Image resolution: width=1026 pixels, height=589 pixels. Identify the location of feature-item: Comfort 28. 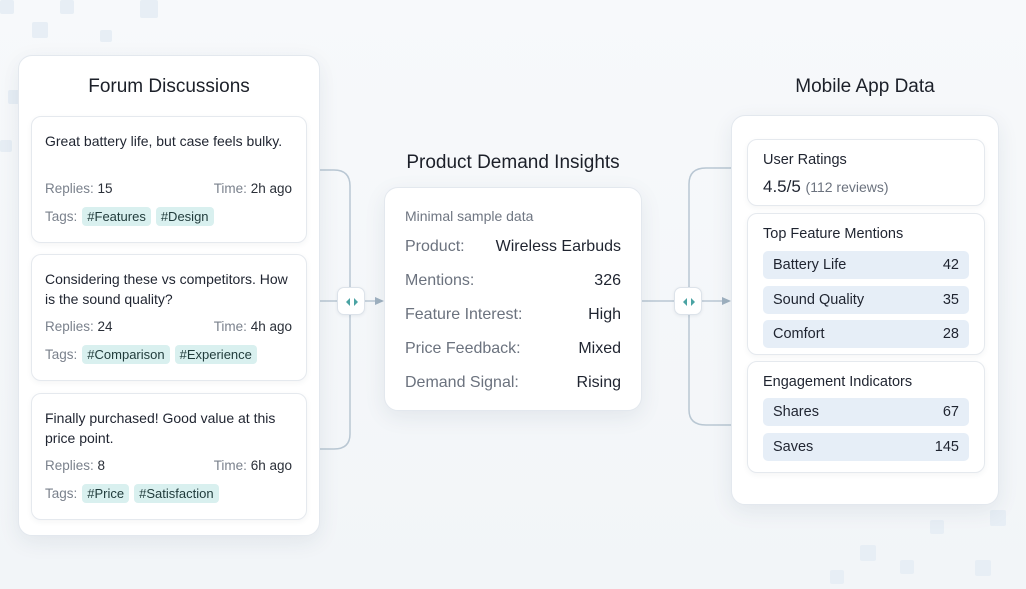
(866, 334).